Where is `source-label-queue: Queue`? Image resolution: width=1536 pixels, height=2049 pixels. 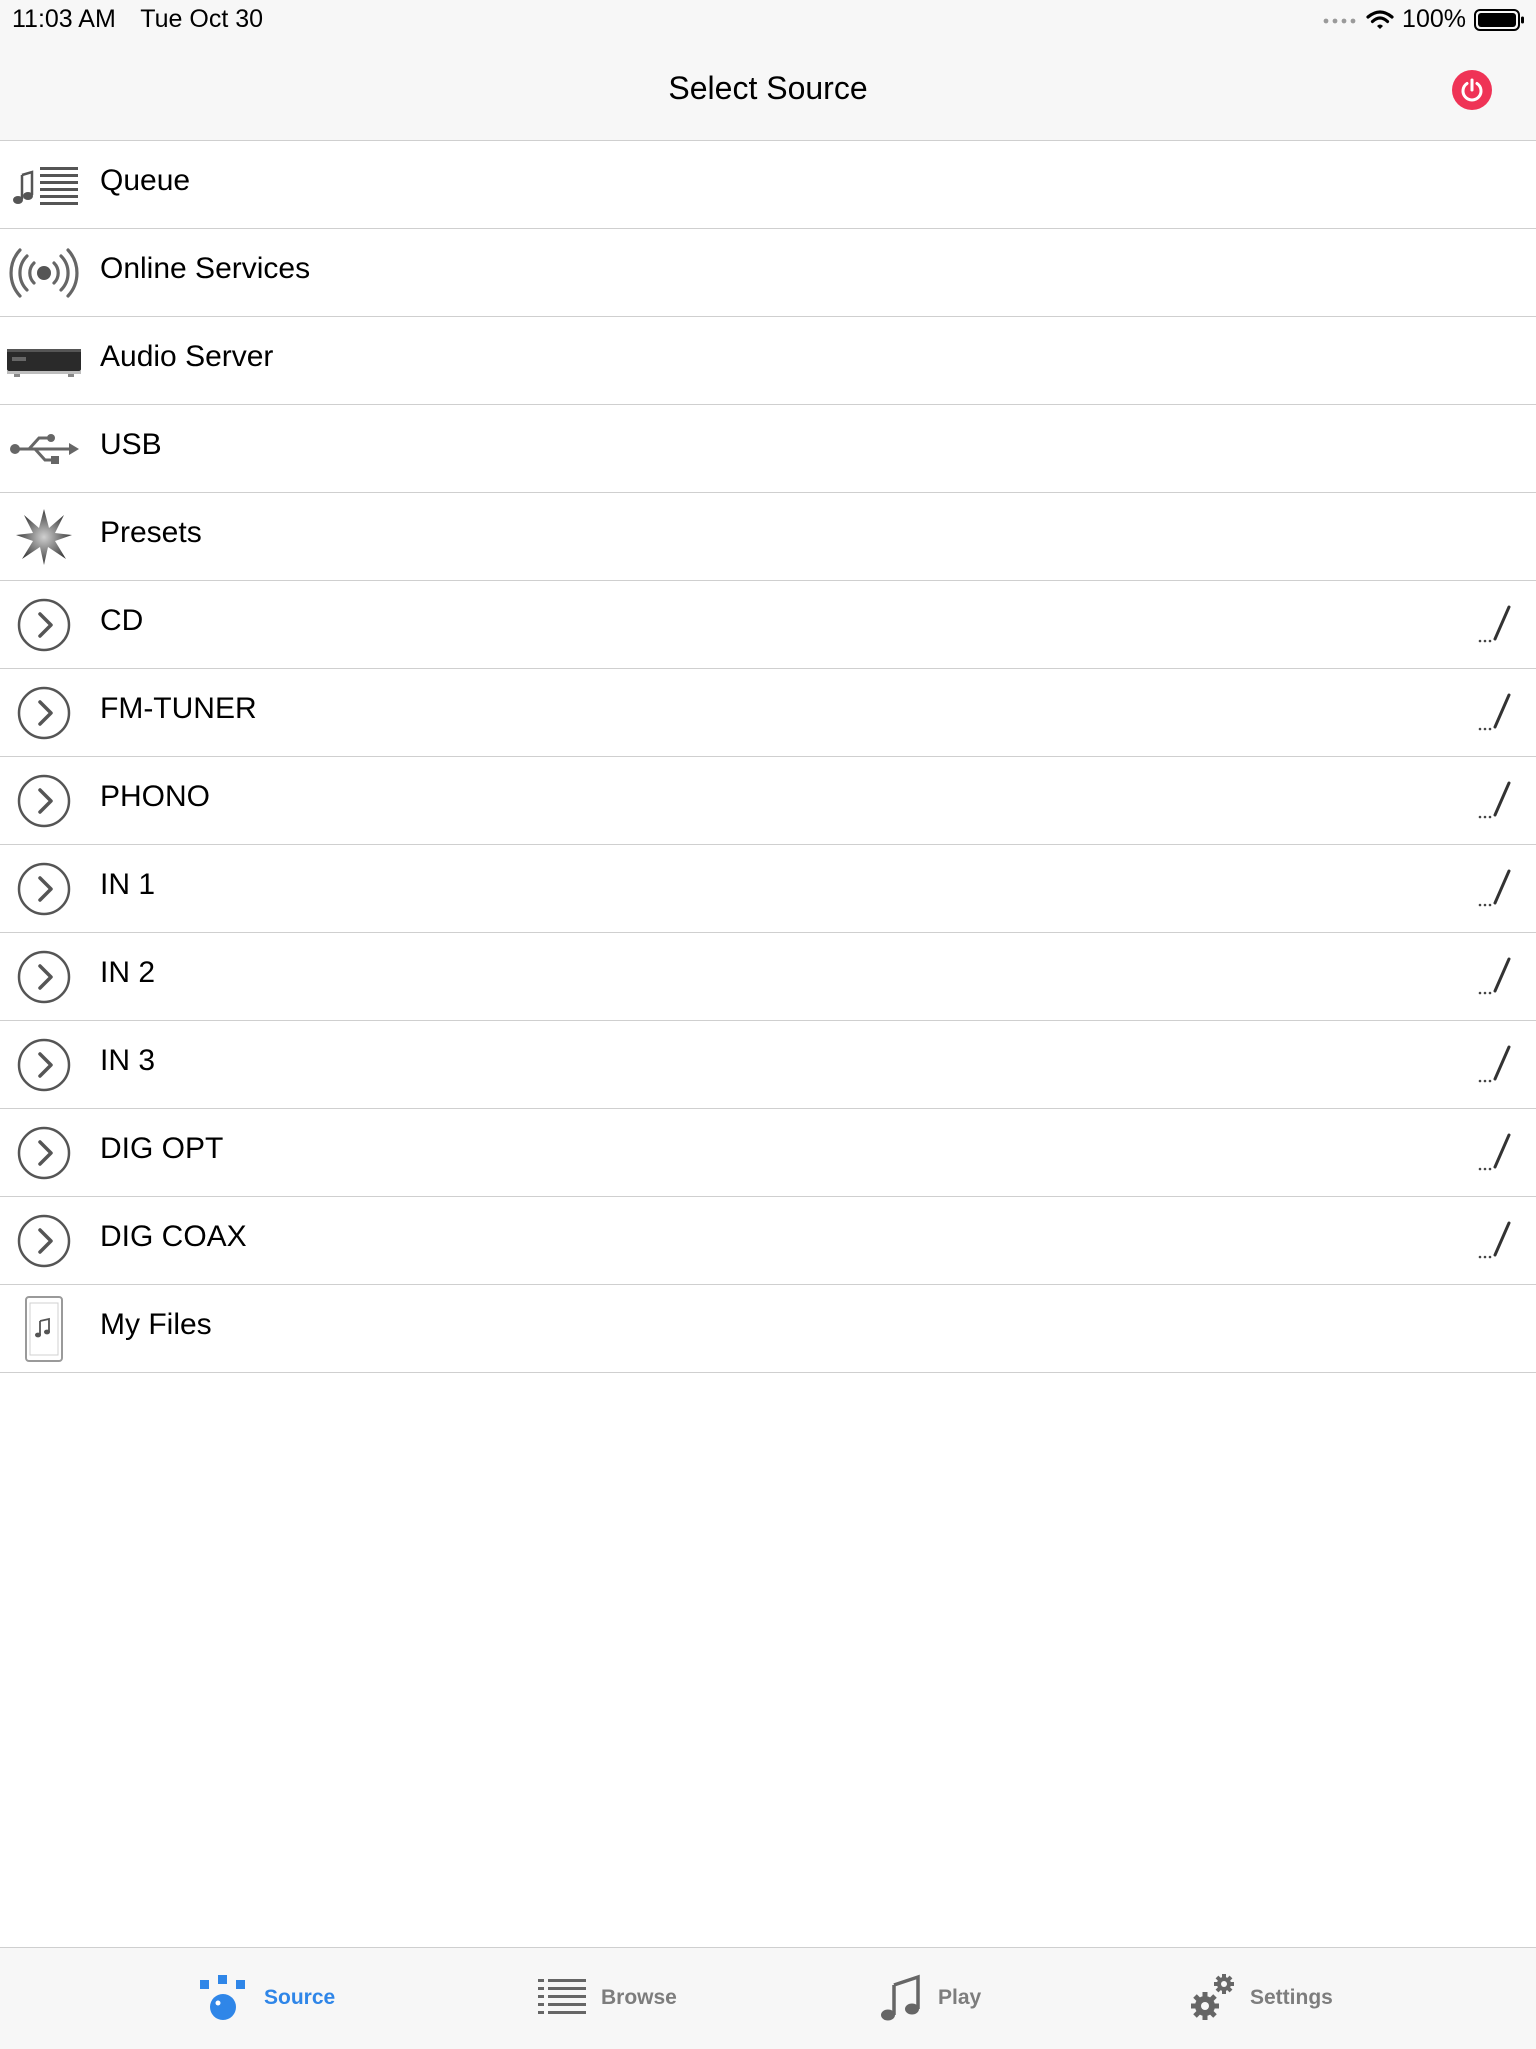 source-label-queue: Queue is located at coordinates (145, 180).